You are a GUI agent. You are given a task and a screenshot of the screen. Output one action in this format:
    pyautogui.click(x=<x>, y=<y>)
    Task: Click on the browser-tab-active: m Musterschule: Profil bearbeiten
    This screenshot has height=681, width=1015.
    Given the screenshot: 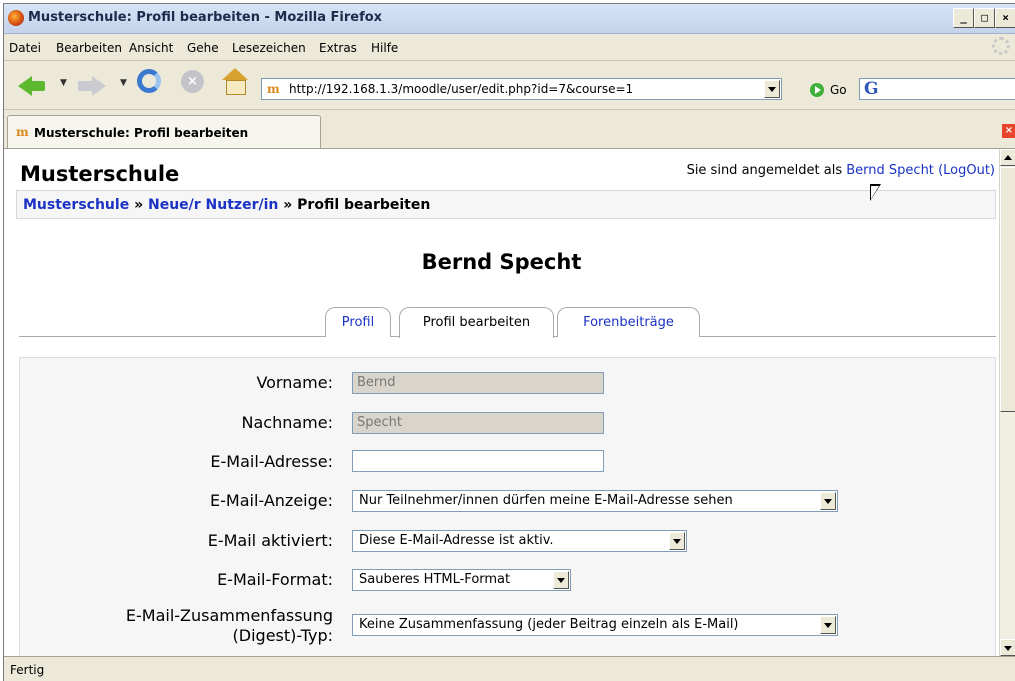 What is the action you would take?
    pyautogui.click(x=164, y=131)
    